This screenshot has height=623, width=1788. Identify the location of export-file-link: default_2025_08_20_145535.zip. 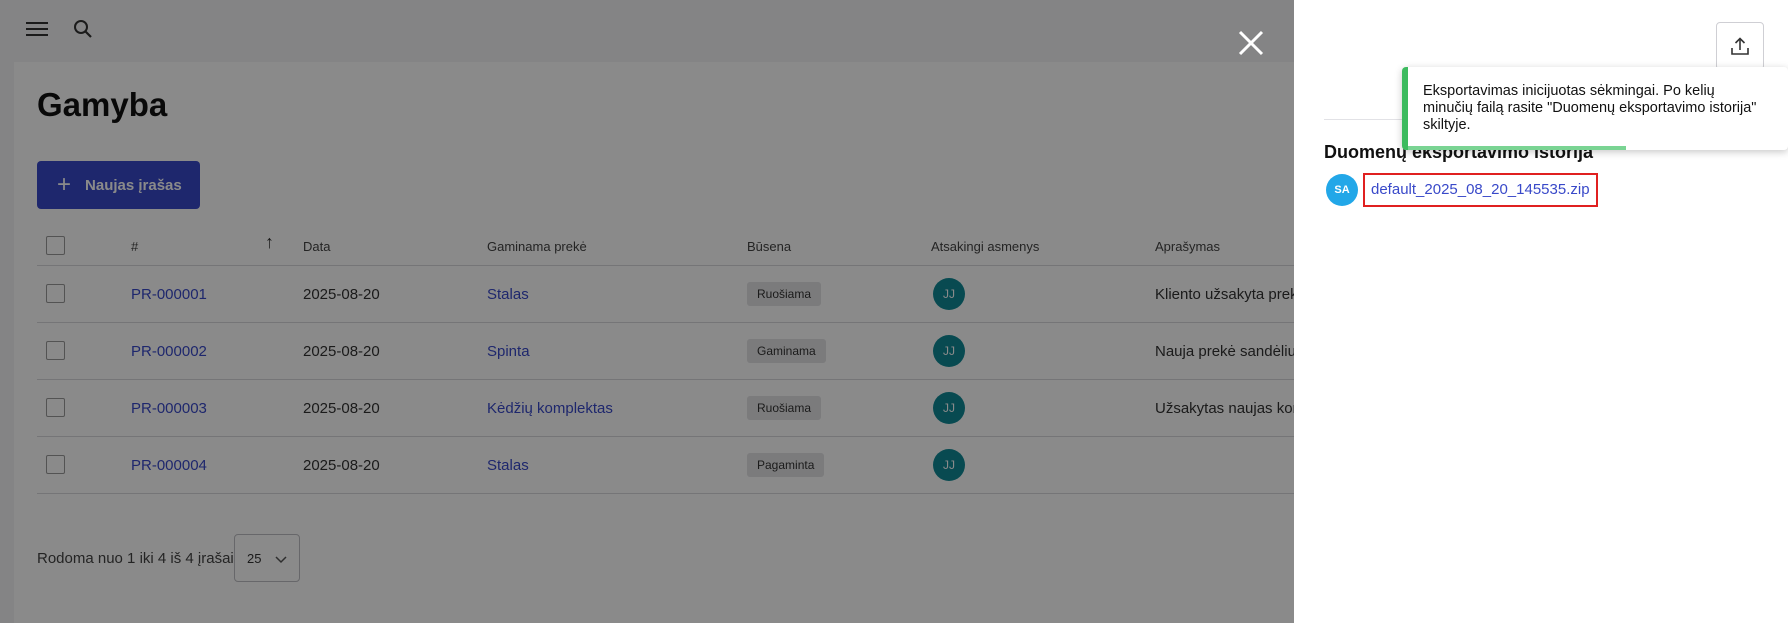
(1480, 190).